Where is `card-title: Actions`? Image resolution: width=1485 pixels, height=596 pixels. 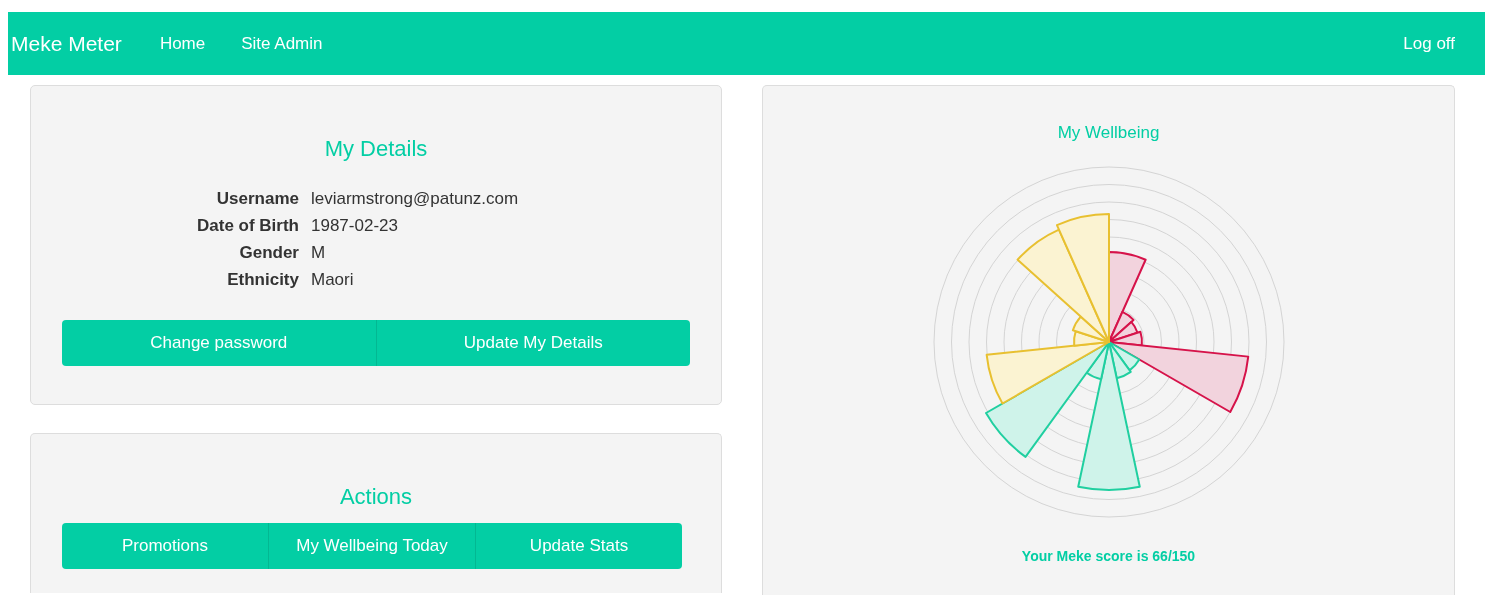 card-title: Actions is located at coordinates (376, 497).